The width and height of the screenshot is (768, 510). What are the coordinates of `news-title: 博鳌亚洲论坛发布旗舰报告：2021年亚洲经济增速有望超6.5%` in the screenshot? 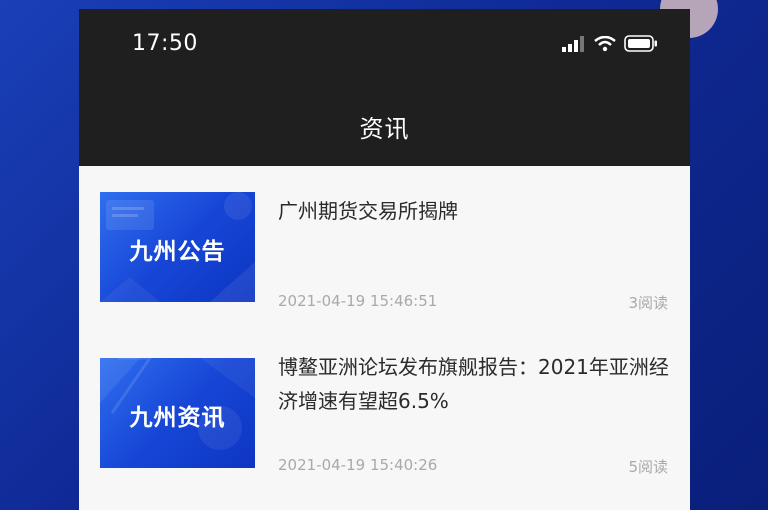 It's located at (474, 384).